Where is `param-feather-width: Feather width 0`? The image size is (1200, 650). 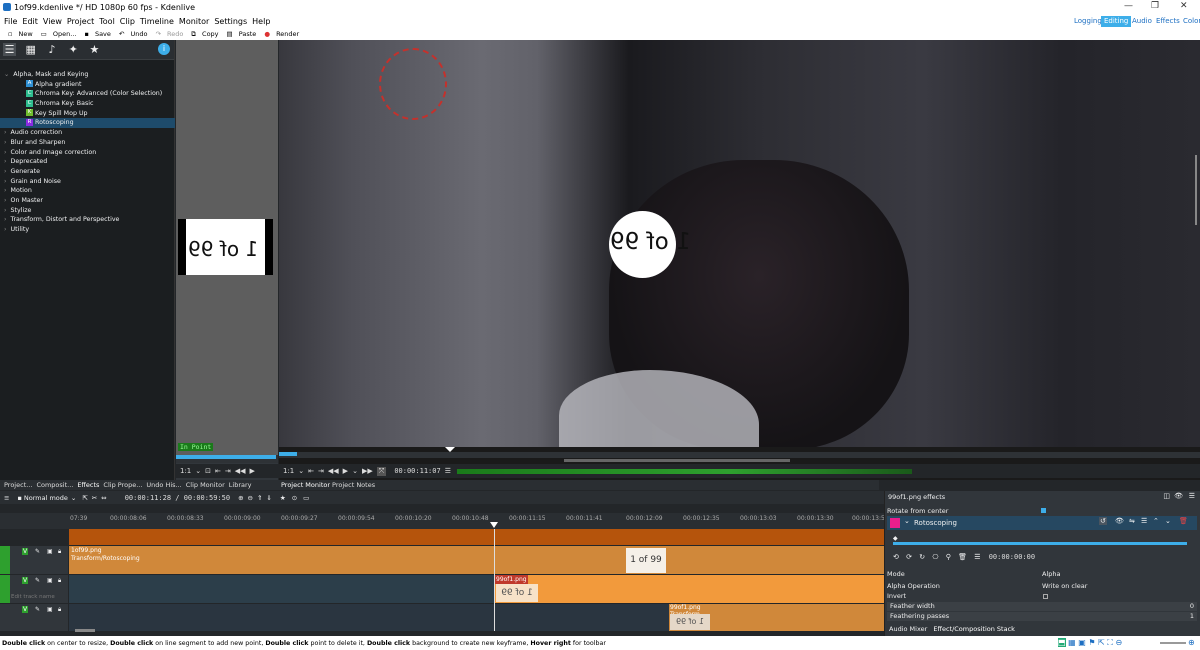 param-feather-width: Feather width 0 is located at coordinates (1042, 606).